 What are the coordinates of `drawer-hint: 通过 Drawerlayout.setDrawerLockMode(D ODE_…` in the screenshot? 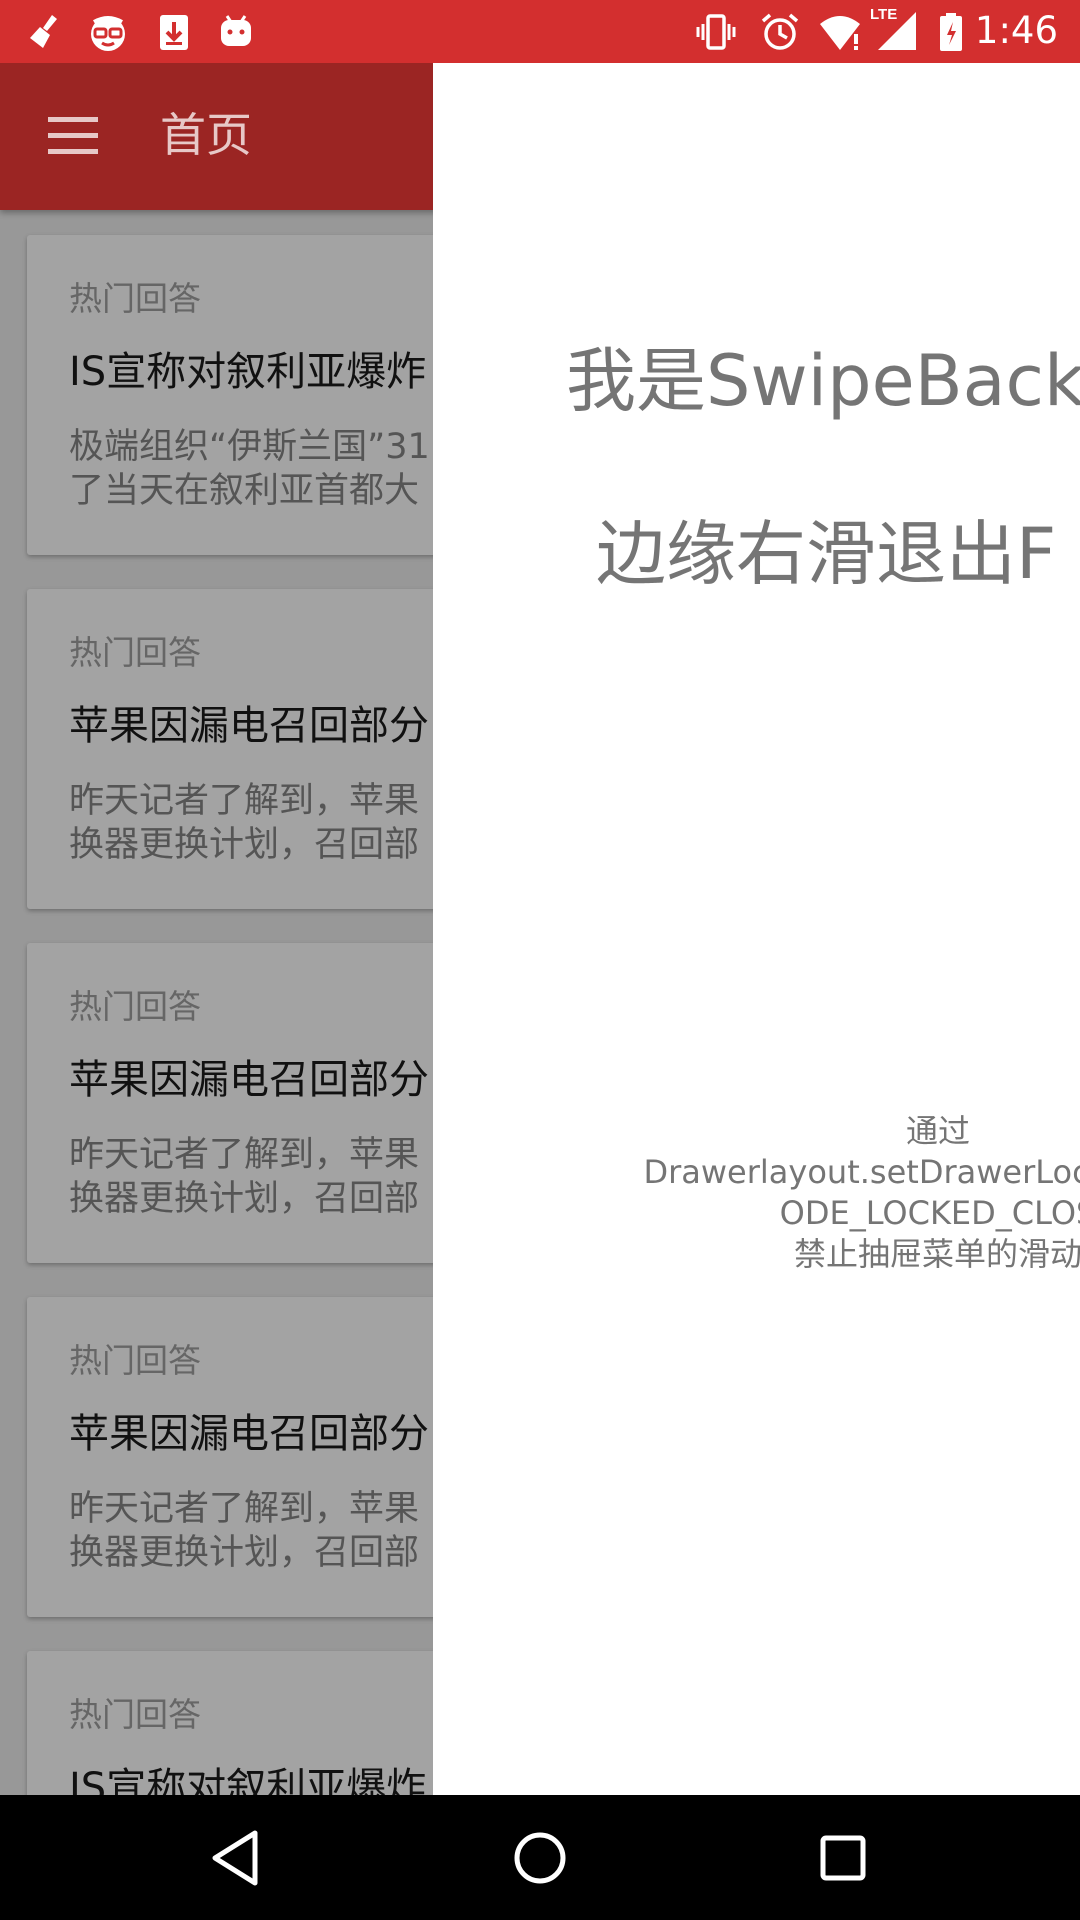 It's located at (756, 1193).